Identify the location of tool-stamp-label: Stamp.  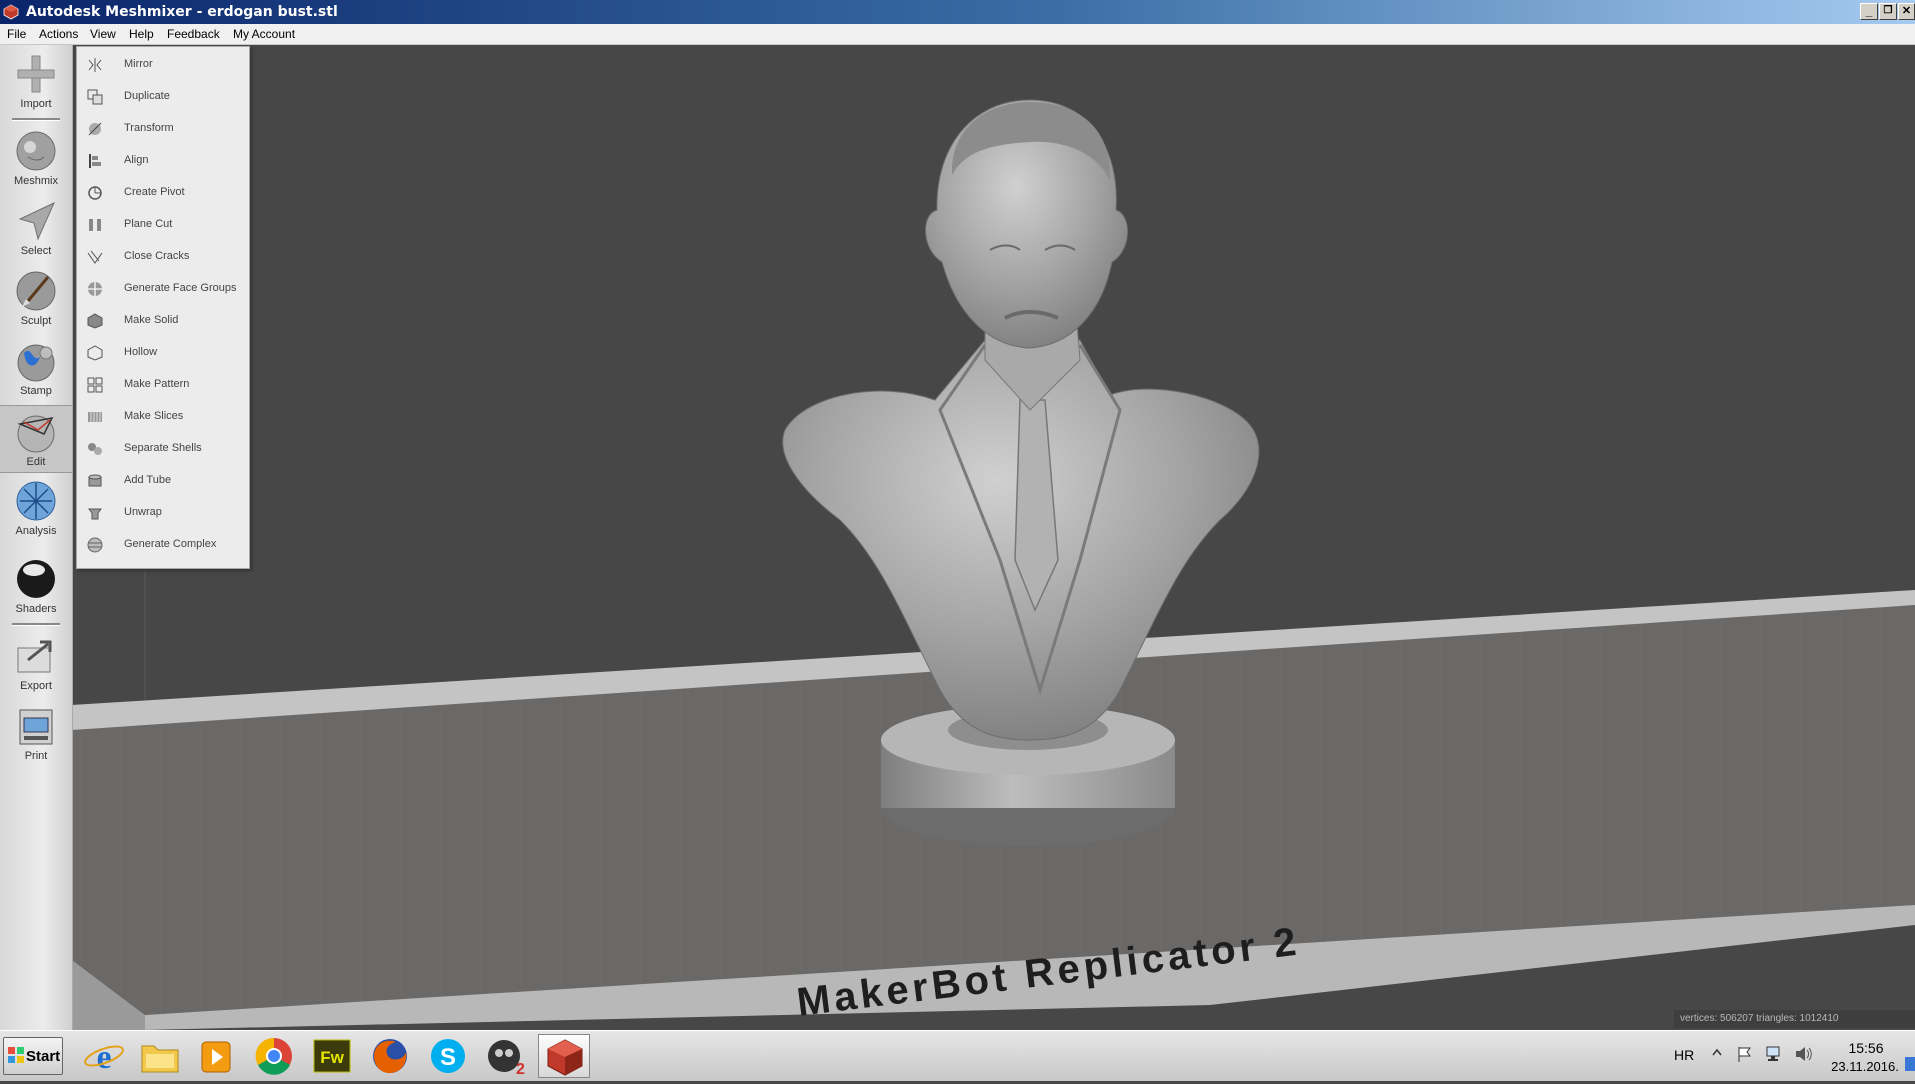
(36, 391).